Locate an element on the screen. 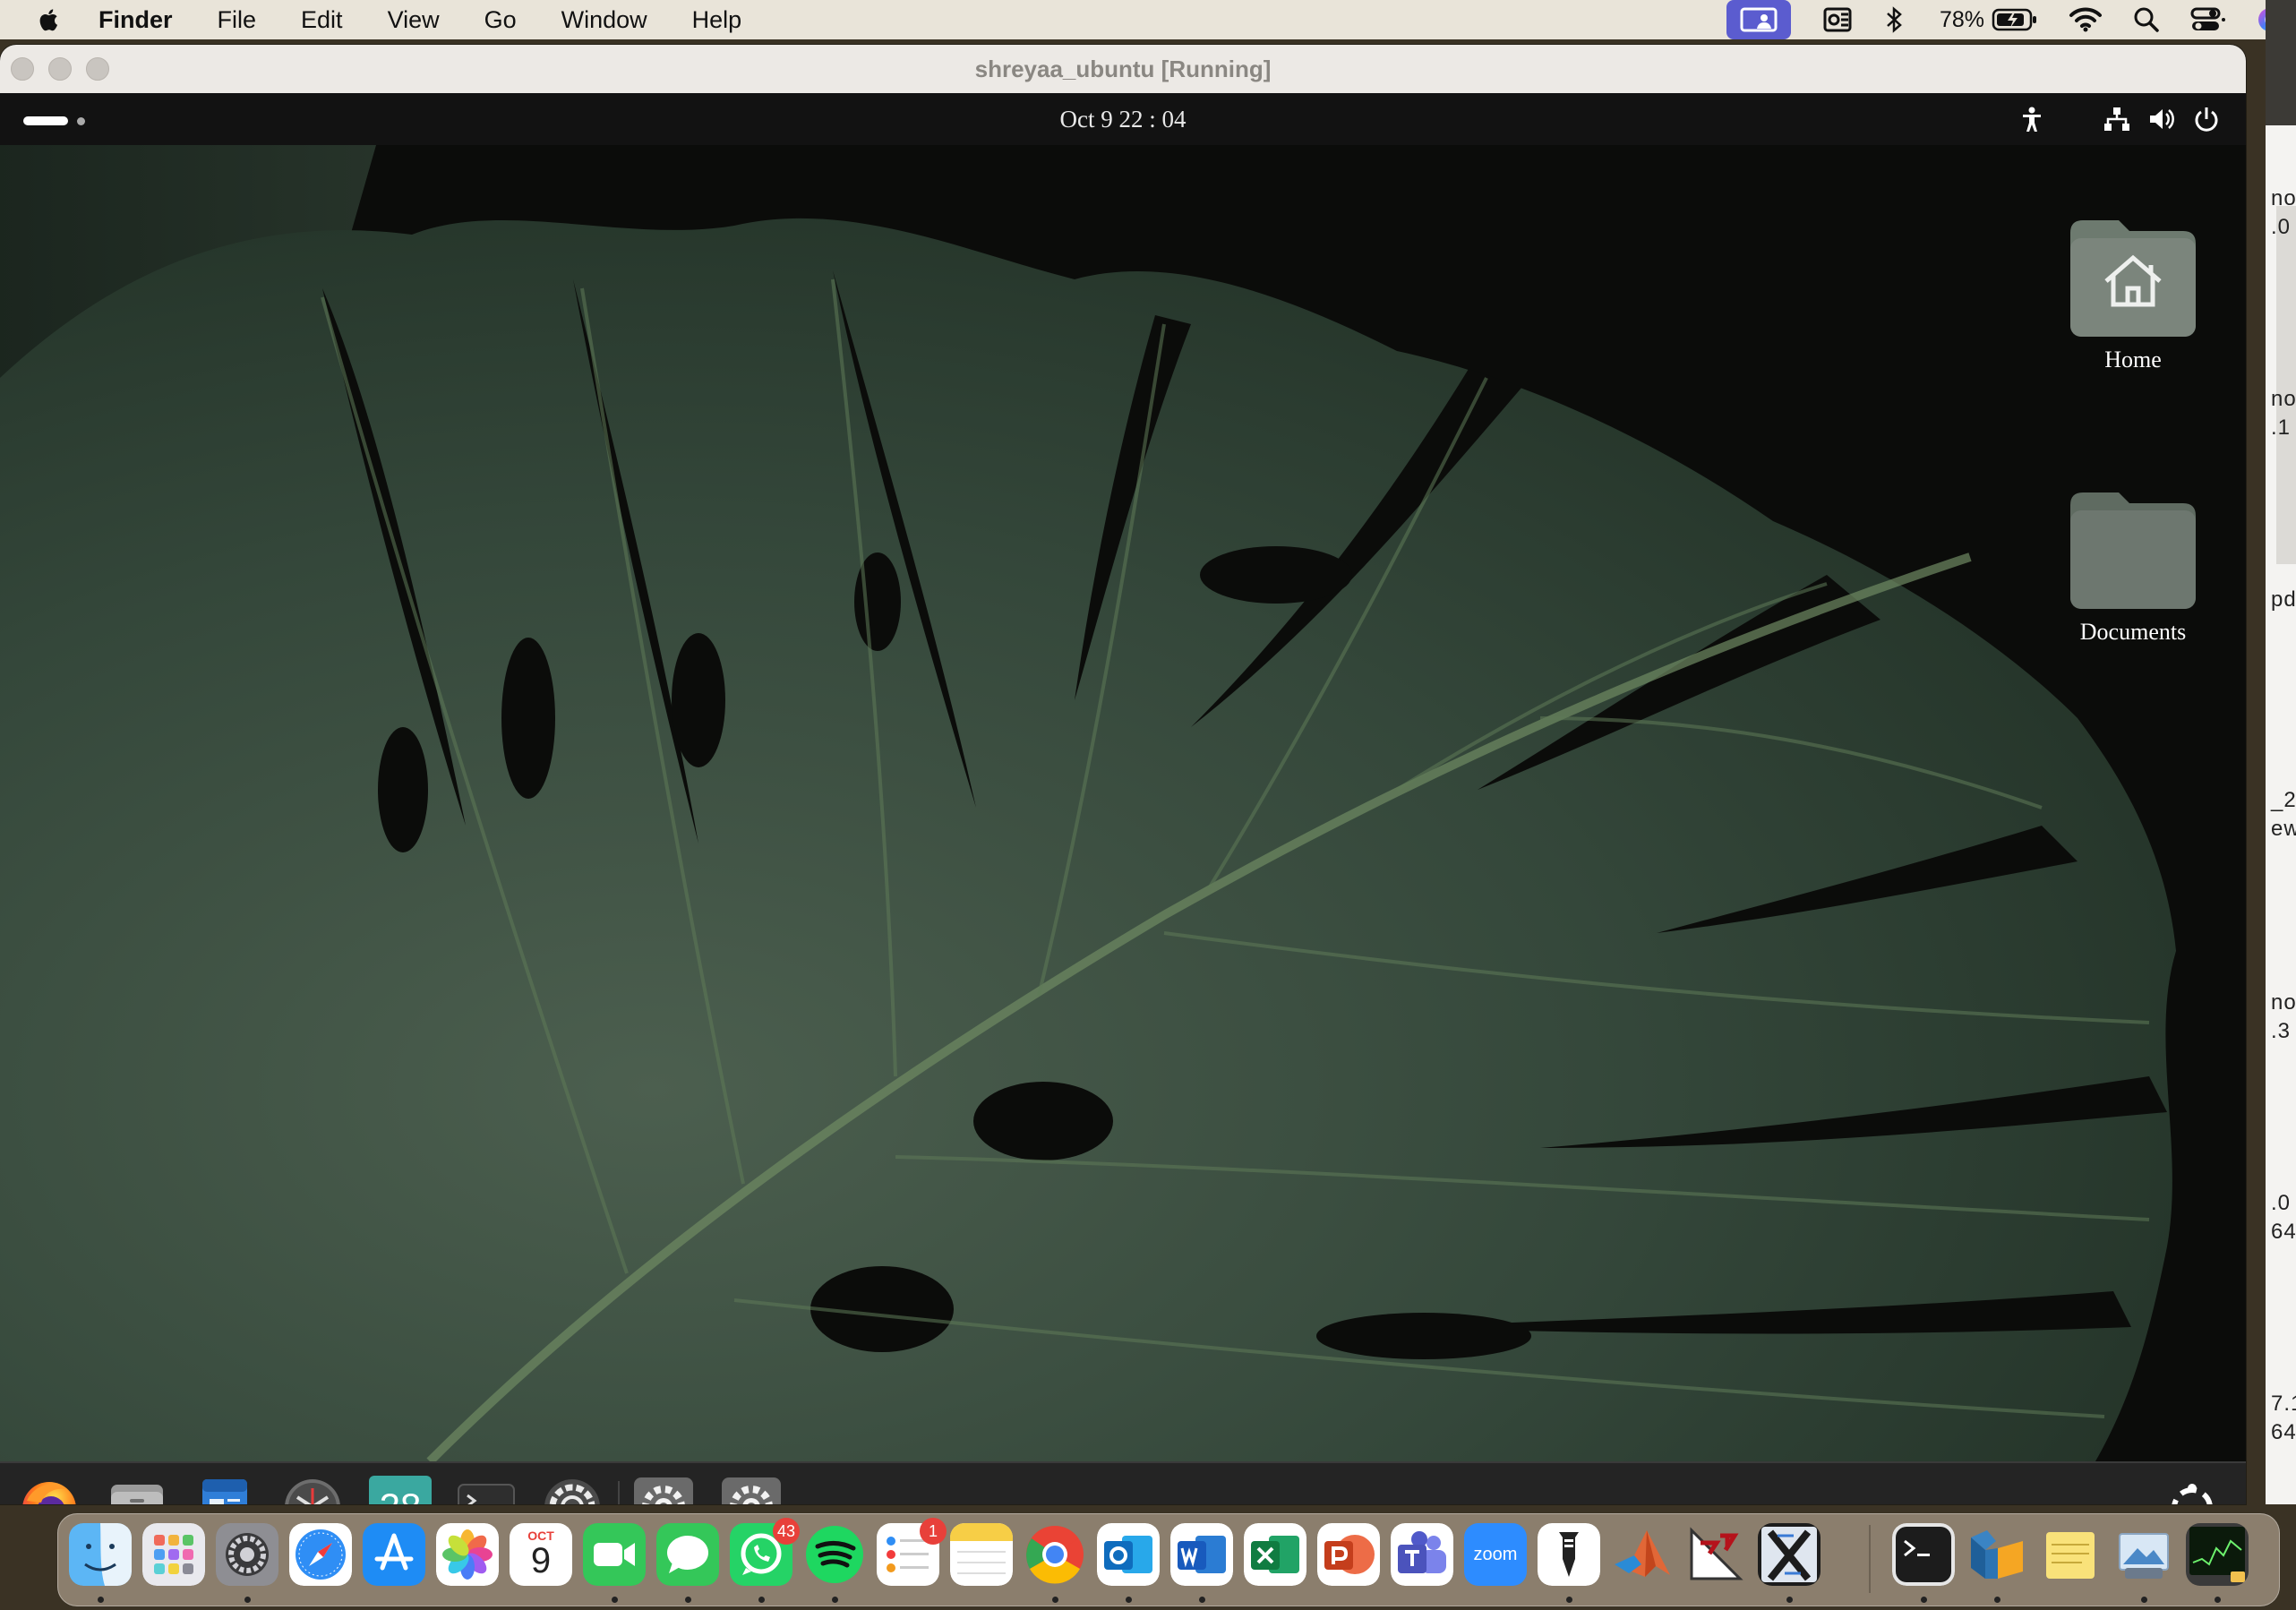  outlook-status-icon is located at coordinates (1838, 20).